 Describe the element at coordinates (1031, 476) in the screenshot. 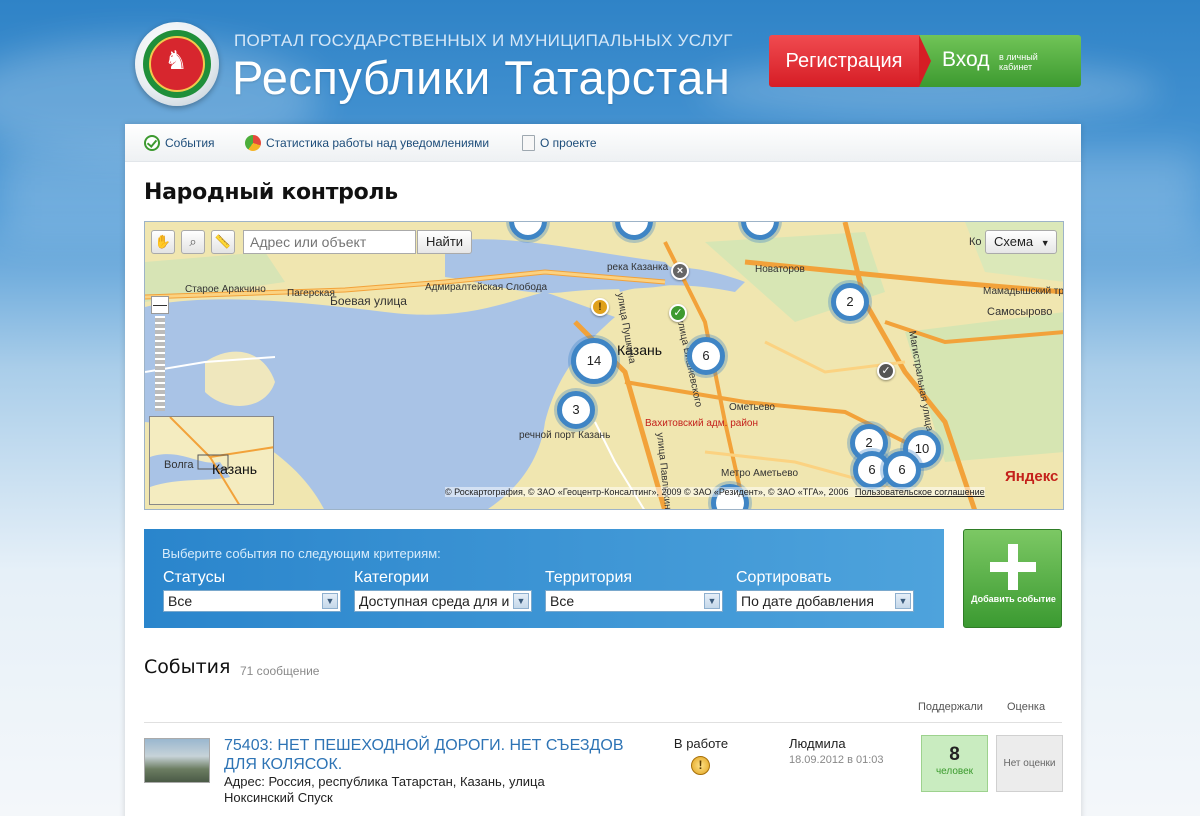

I see `yandex-logo: Яндекс` at that location.